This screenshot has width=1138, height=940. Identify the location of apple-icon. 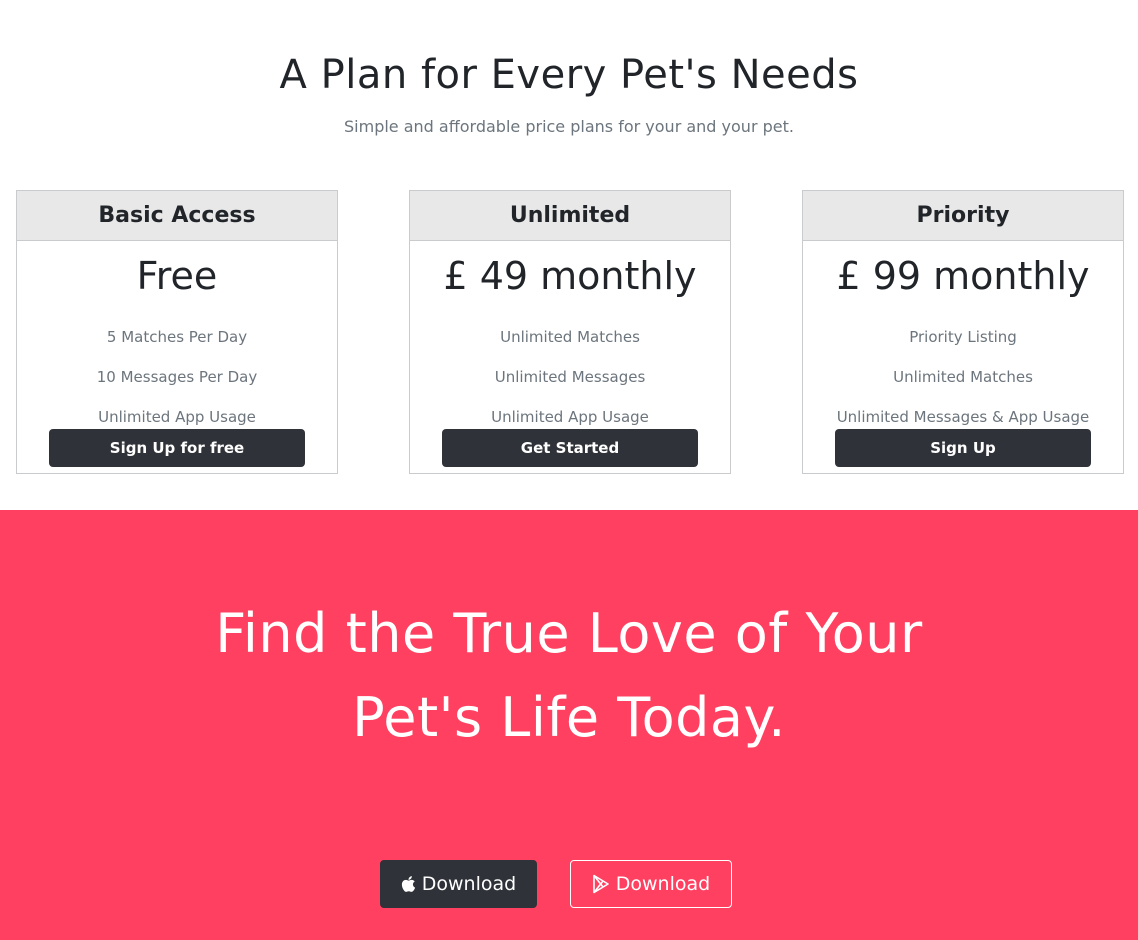
(408, 884).